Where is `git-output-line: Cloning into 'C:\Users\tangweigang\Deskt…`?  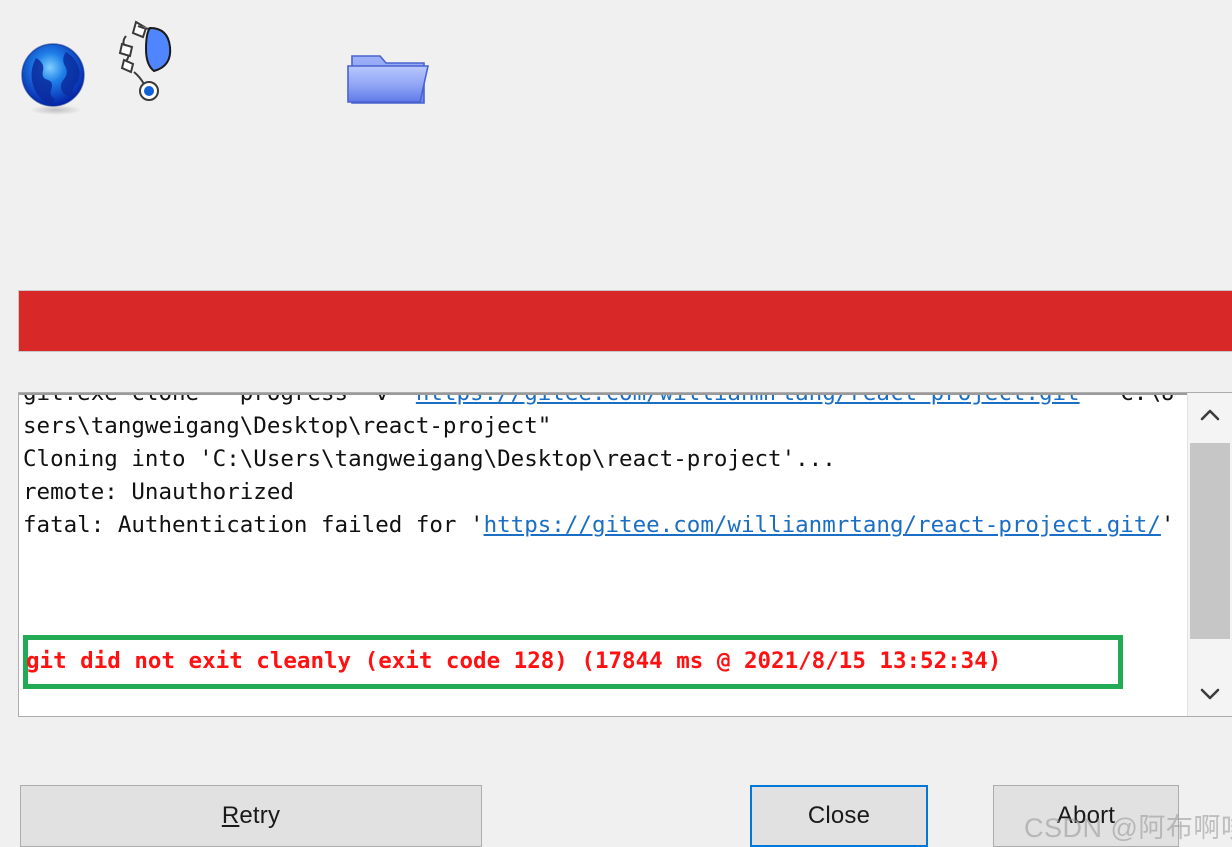
git-output-line: Cloning into 'C:\Users\tangweigang\Deskt… is located at coordinates (605, 459).